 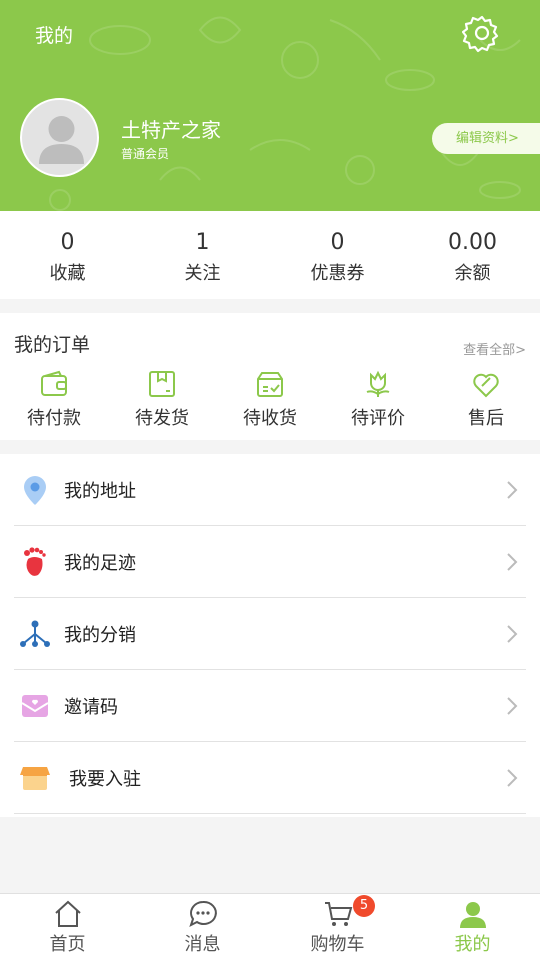 What do you see at coordinates (59, 137) in the screenshot?
I see `avatar` at bounding box center [59, 137].